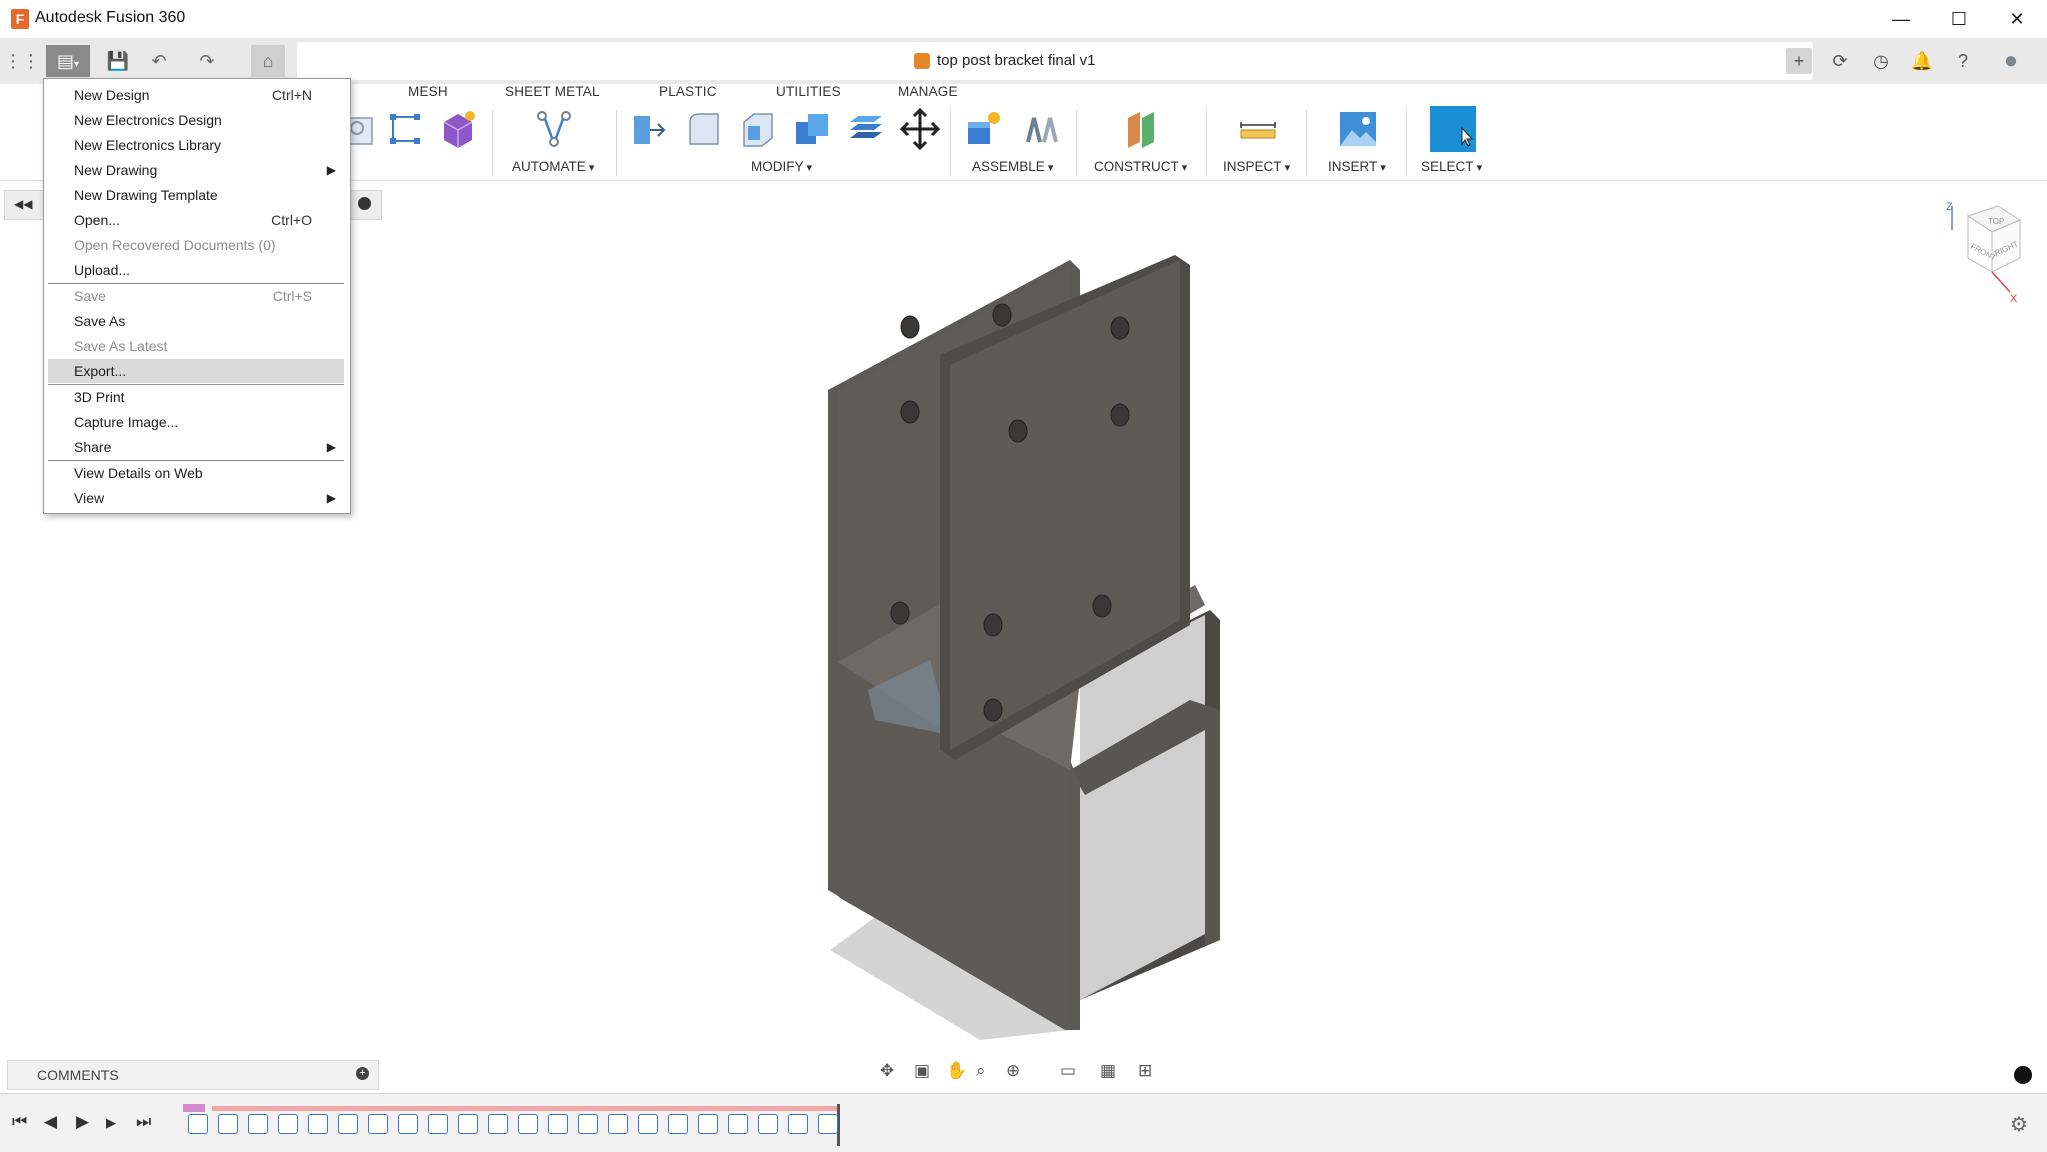 The width and height of the screenshot is (2047, 1152). Describe the element at coordinates (956, 1071) in the screenshot. I see `pan-hand-icon: ✋` at that location.